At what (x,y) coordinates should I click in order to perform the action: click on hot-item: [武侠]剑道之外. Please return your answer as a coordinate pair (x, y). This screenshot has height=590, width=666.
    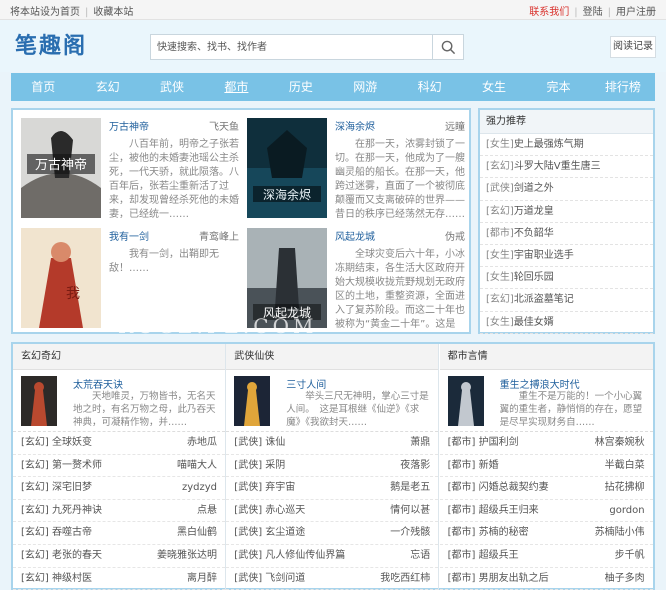
    Looking at the image, I should click on (566, 189).